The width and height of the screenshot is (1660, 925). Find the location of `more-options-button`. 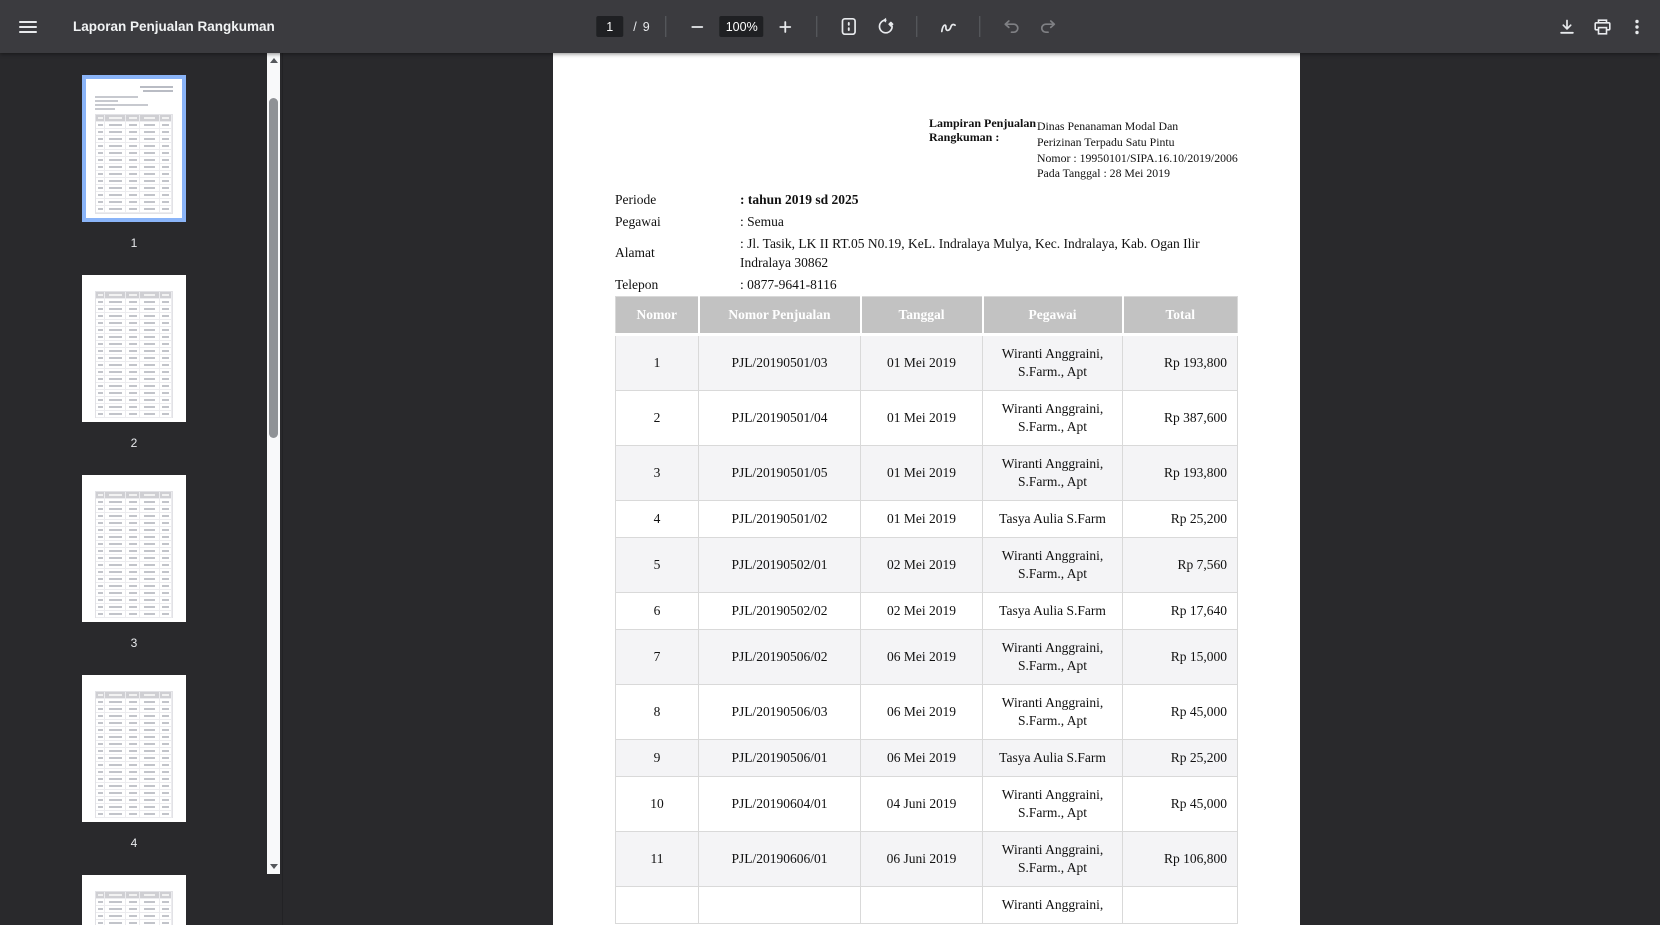

more-options-button is located at coordinates (1637, 27).